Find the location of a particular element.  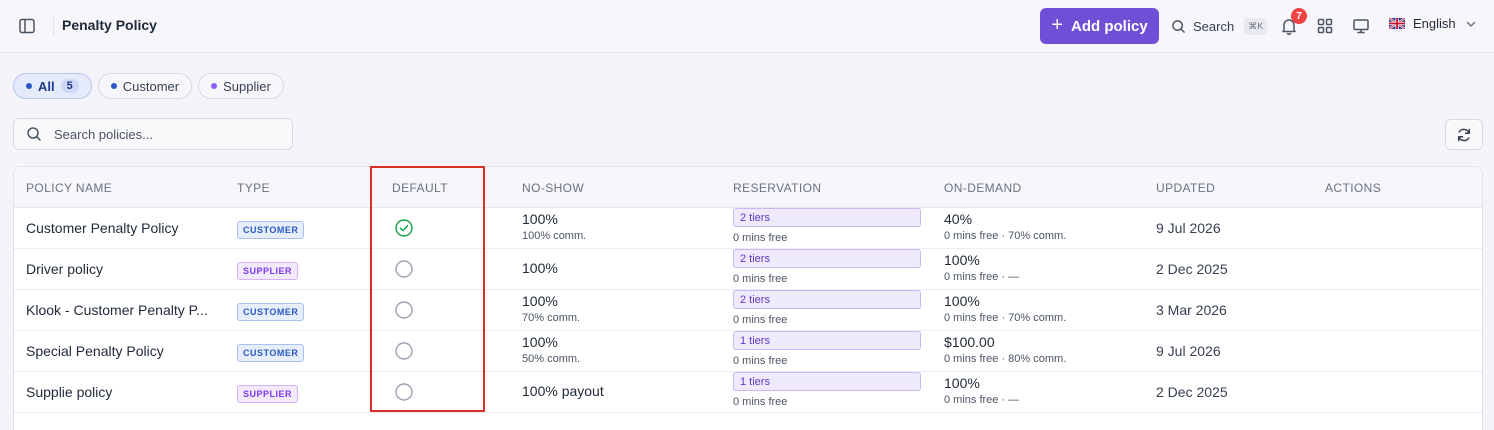

chevron-down-icon is located at coordinates (1470, 24).